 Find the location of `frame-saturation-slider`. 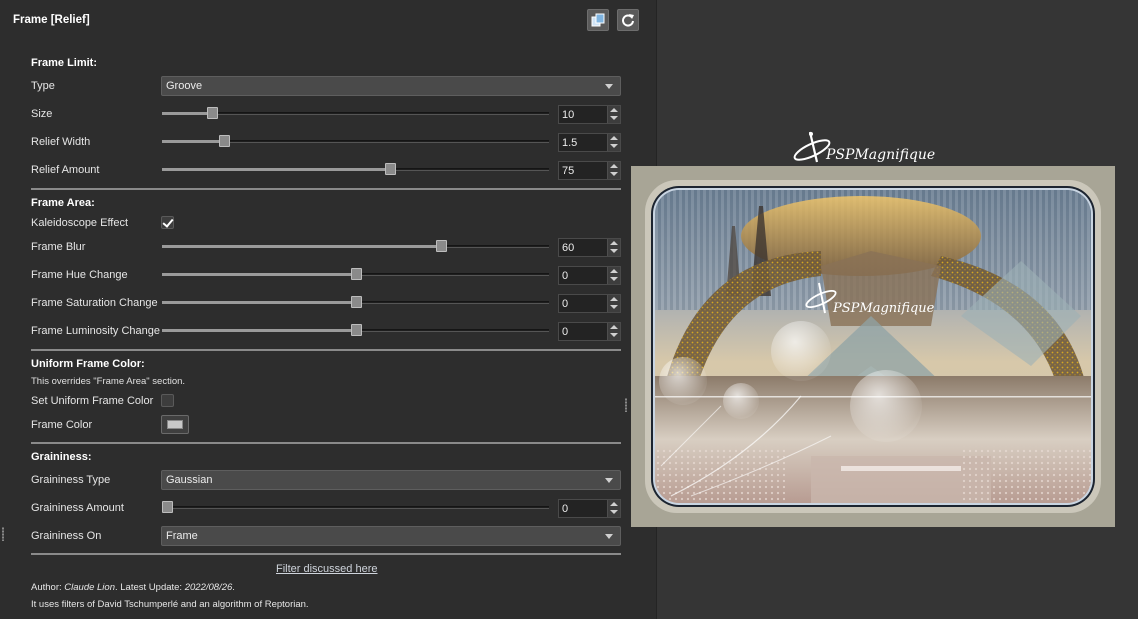

frame-saturation-slider is located at coordinates (355, 303).